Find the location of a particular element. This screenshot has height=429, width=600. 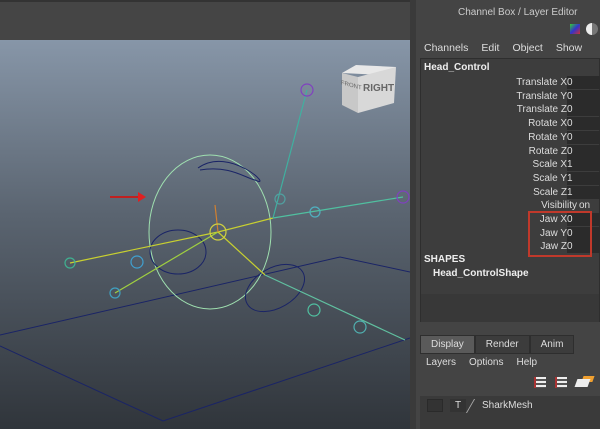

menu-help: Help is located at coordinates (526, 362).